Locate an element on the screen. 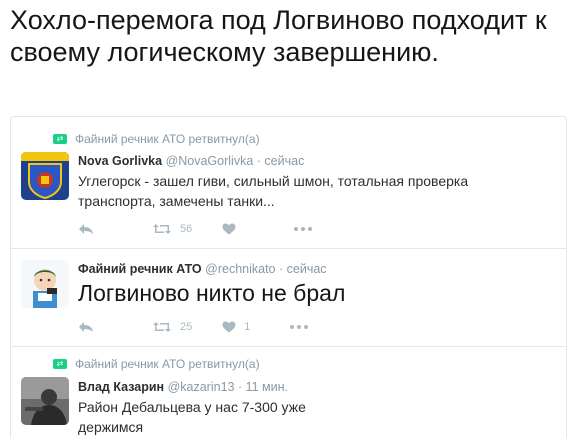 The width and height of the screenshot is (573, 438). tweet-text: Логвиново никто не брал is located at coordinates (212, 293).